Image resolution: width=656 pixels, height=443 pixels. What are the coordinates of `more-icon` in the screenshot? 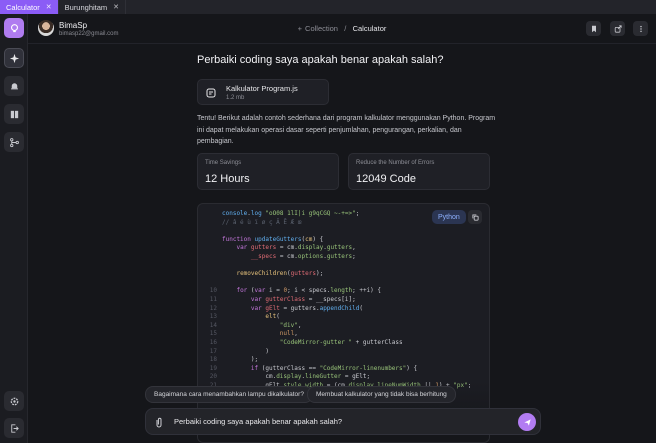 It's located at (640, 28).